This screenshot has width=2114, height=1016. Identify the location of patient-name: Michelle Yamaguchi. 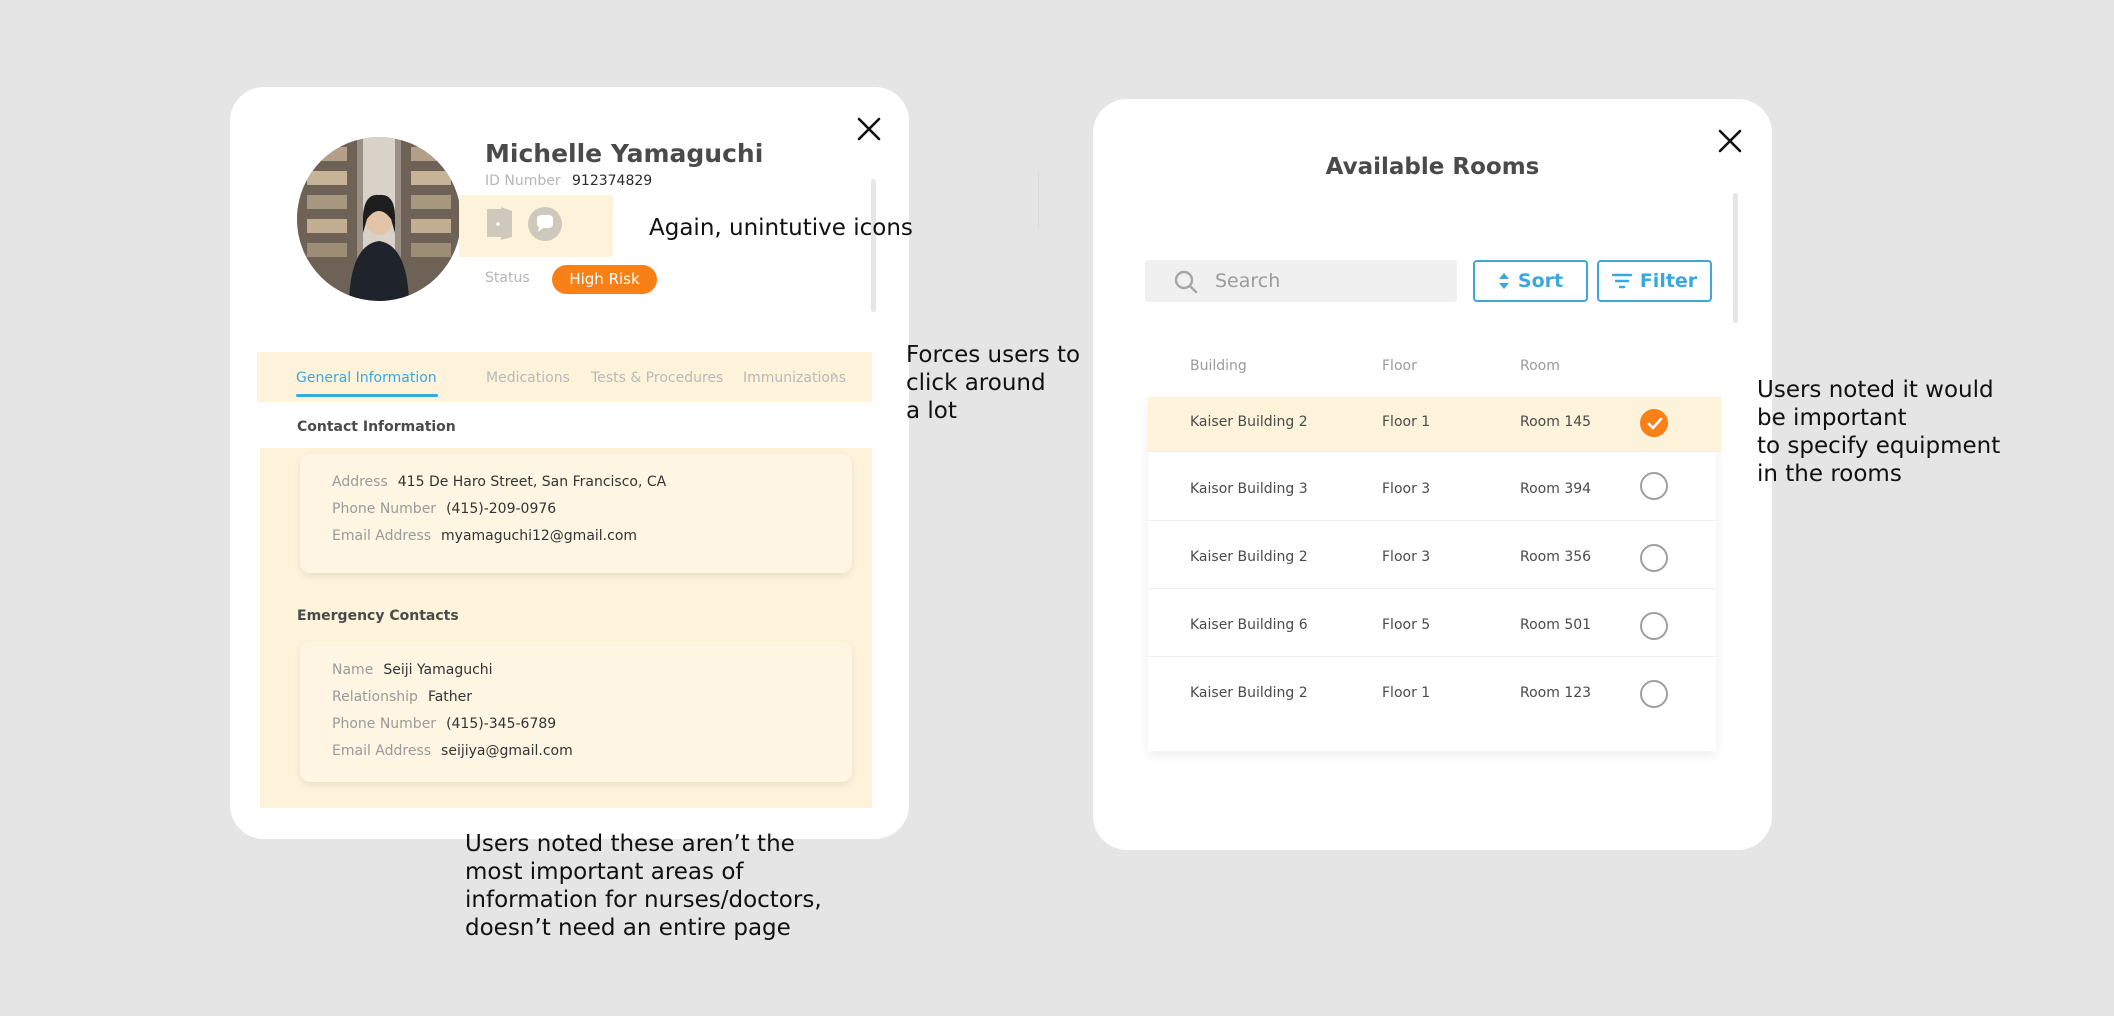
(624, 153).